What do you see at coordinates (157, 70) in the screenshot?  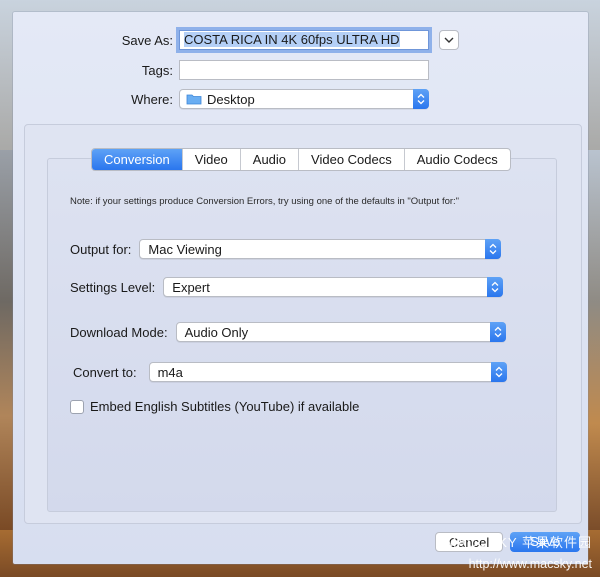 I see `tags-label: Tags:` at bounding box center [157, 70].